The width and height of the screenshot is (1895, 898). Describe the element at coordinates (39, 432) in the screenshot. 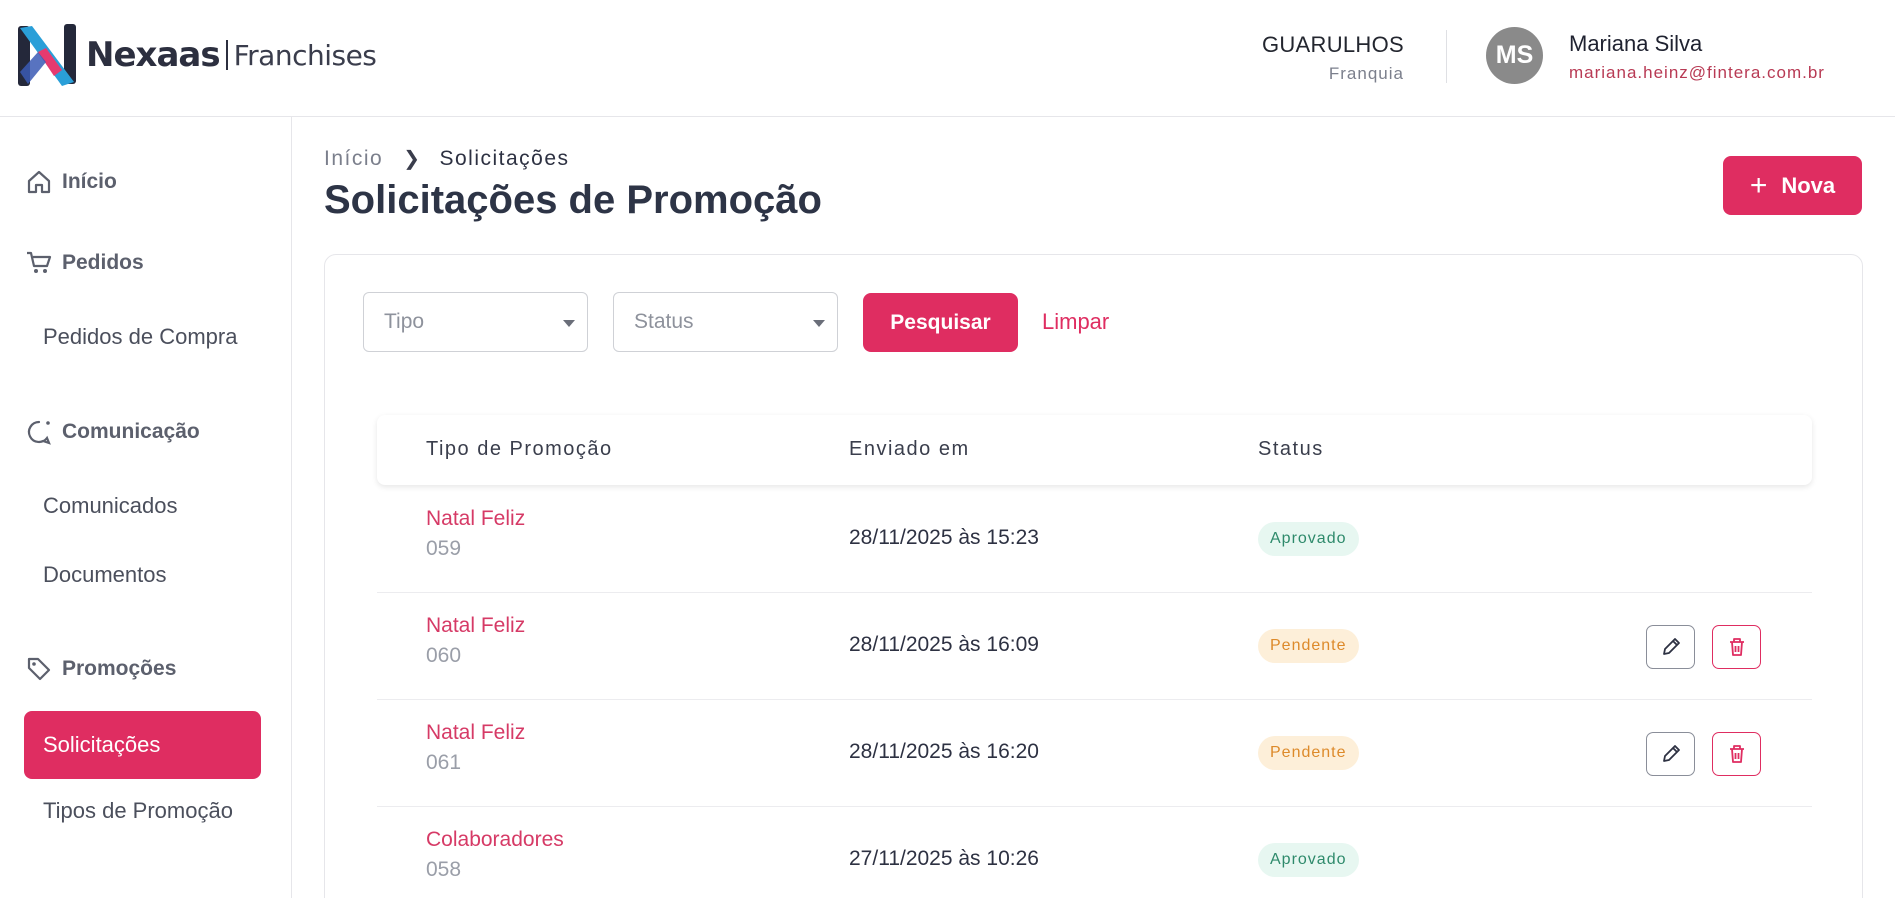

I see `chat-icon` at that location.